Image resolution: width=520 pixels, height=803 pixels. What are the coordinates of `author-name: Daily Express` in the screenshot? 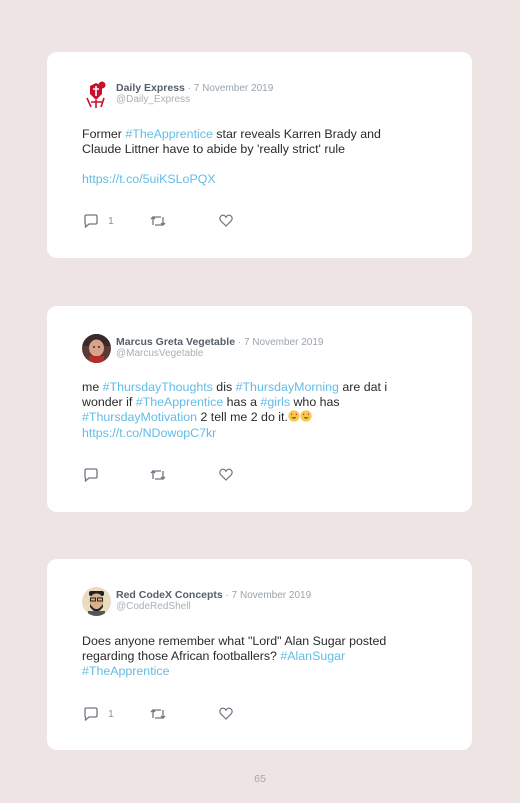 It's located at (150, 88).